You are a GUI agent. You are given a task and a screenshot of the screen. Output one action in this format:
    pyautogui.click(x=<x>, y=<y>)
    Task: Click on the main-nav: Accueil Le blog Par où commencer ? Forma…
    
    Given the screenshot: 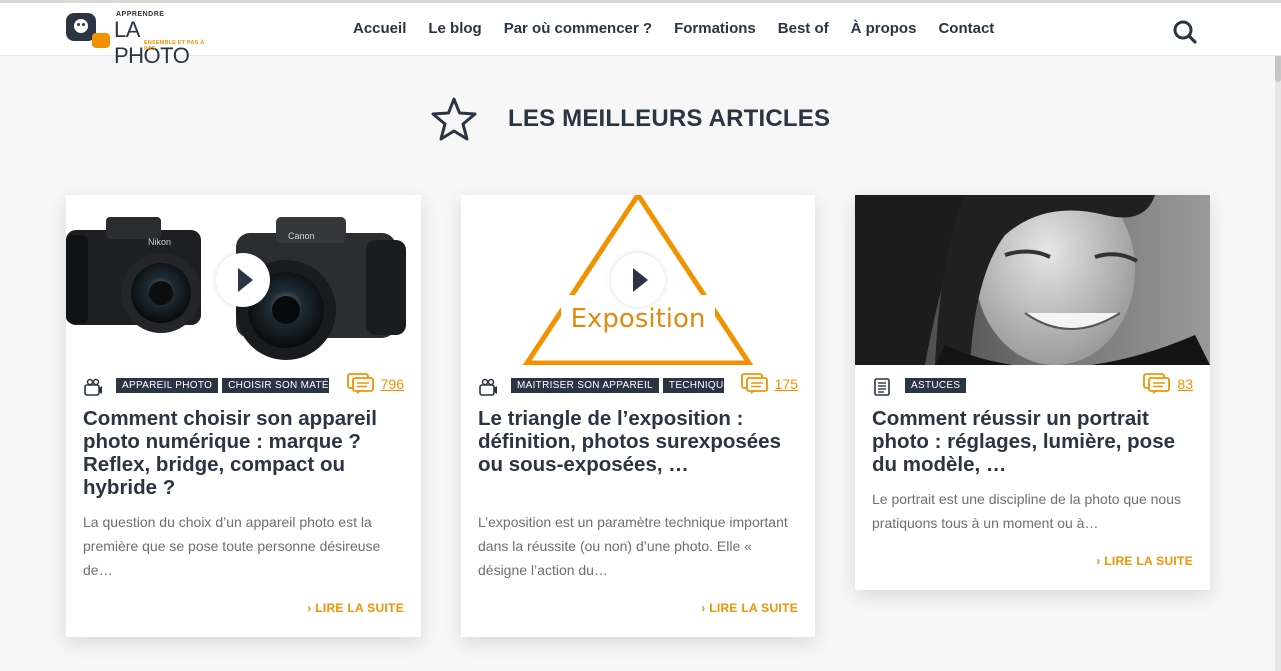 What is the action you would take?
    pyautogui.click(x=673, y=28)
    